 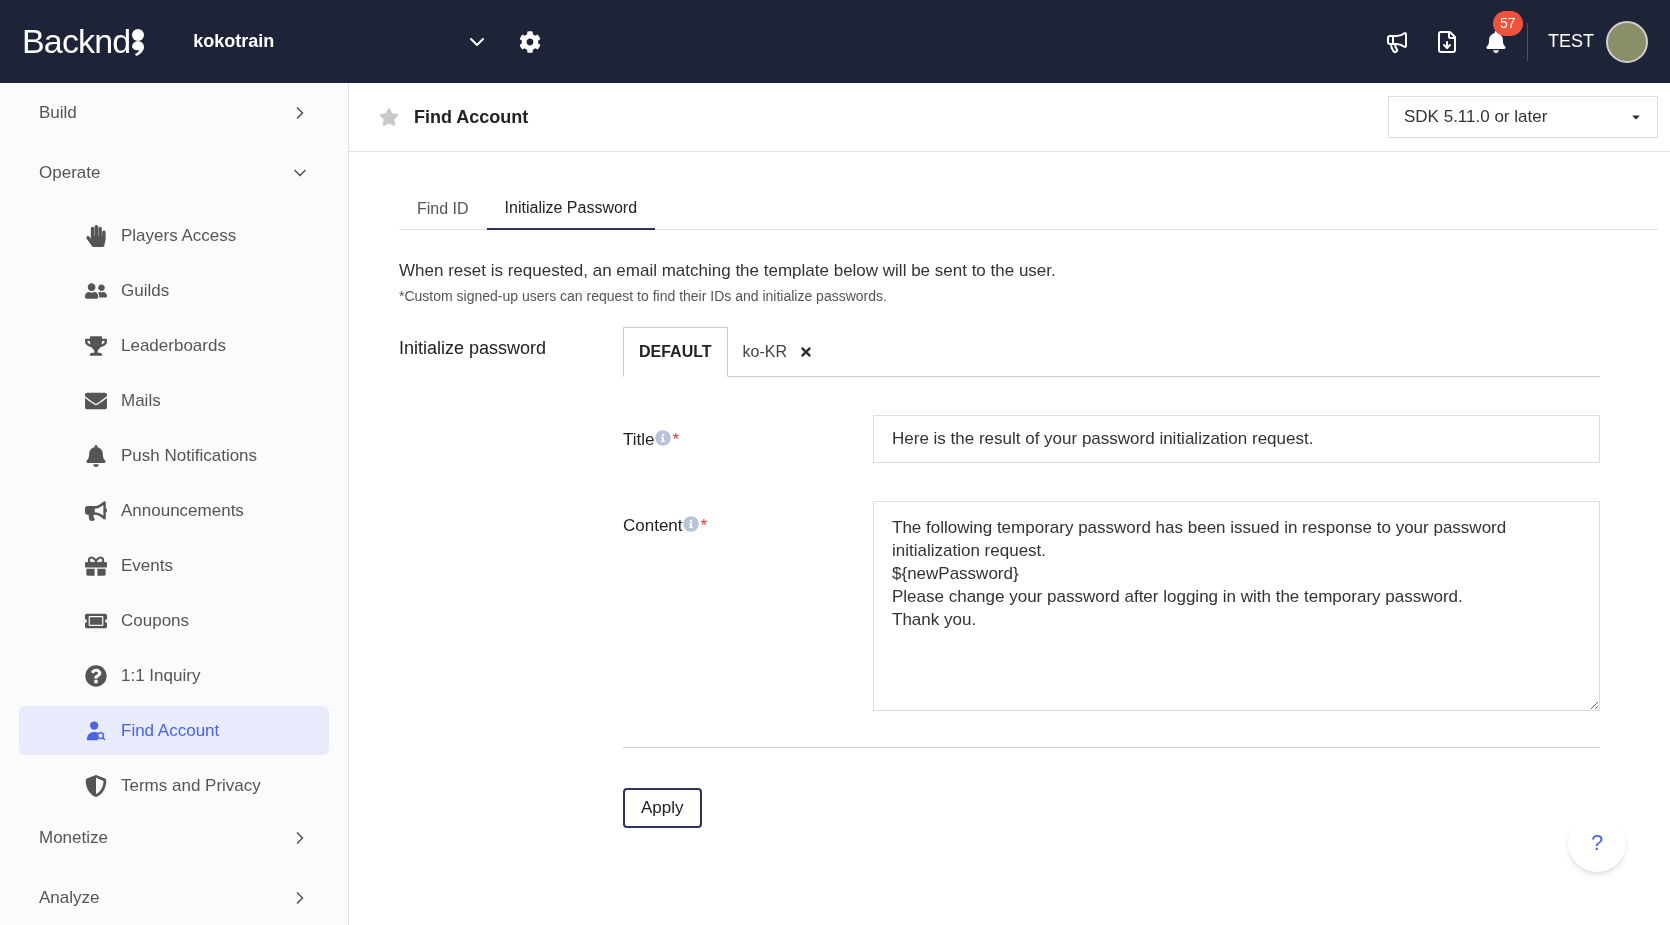 What do you see at coordinates (174, 675) in the screenshot?
I see `sidebar-item: 1:1 Inquiry` at bounding box center [174, 675].